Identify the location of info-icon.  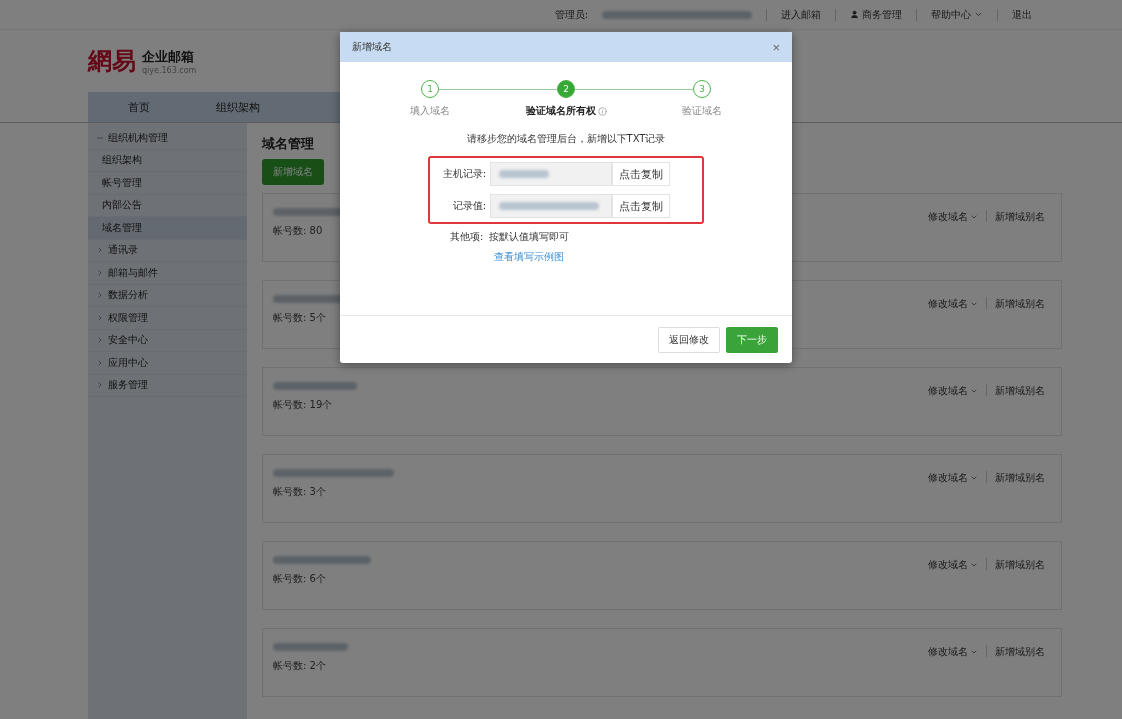
(602, 111).